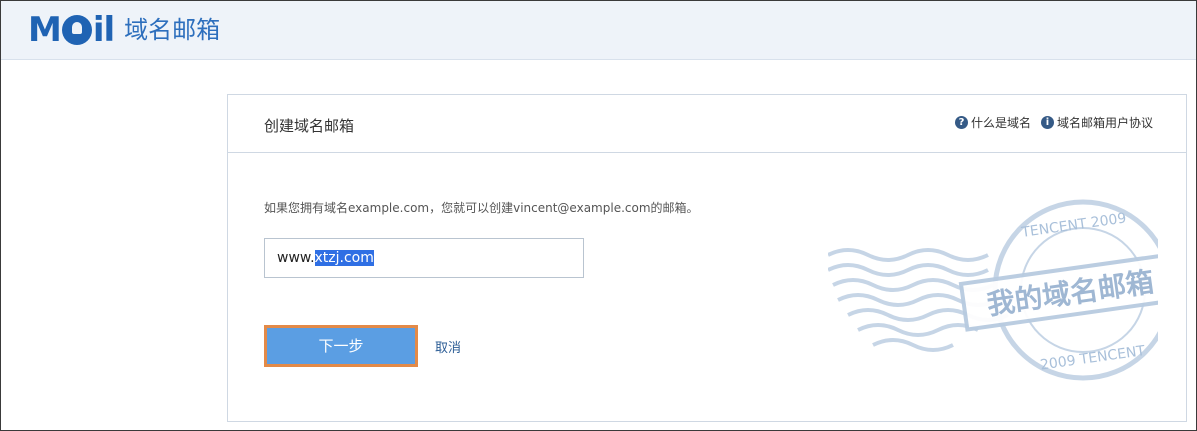 This screenshot has width=1197, height=431. Describe the element at coordinates (961, 122) in the screenshot. I see `question-icon: ?` at that location.